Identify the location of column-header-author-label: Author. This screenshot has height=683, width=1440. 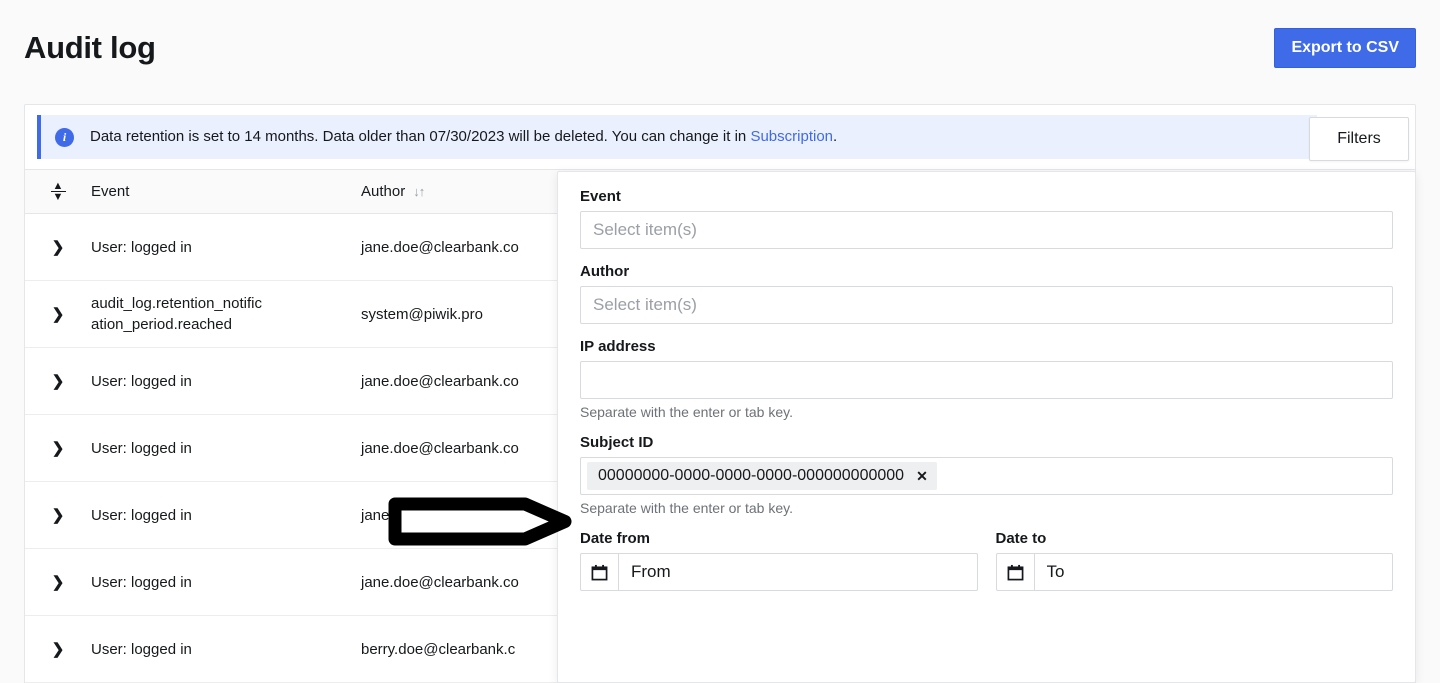
(383, 191).